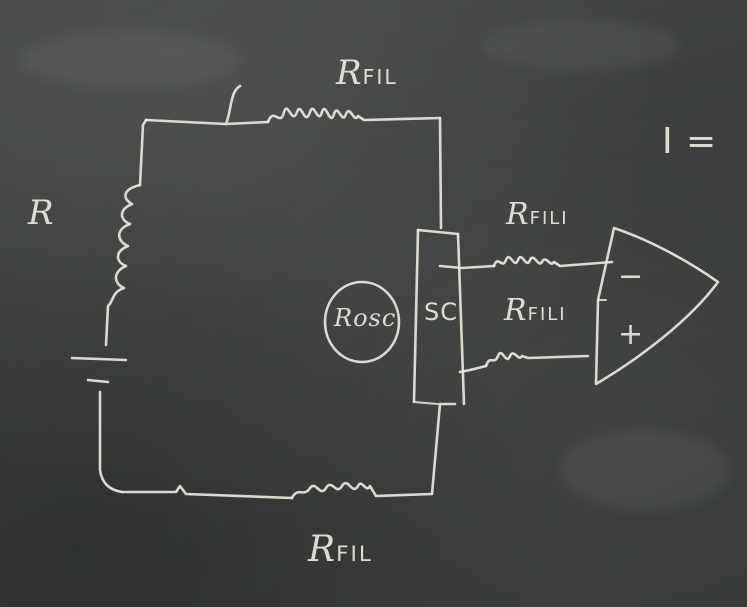 This screenshot has height=607, width=747. I want to click on label-r-fil-sense-upper: RFILI, so click(537, 215).